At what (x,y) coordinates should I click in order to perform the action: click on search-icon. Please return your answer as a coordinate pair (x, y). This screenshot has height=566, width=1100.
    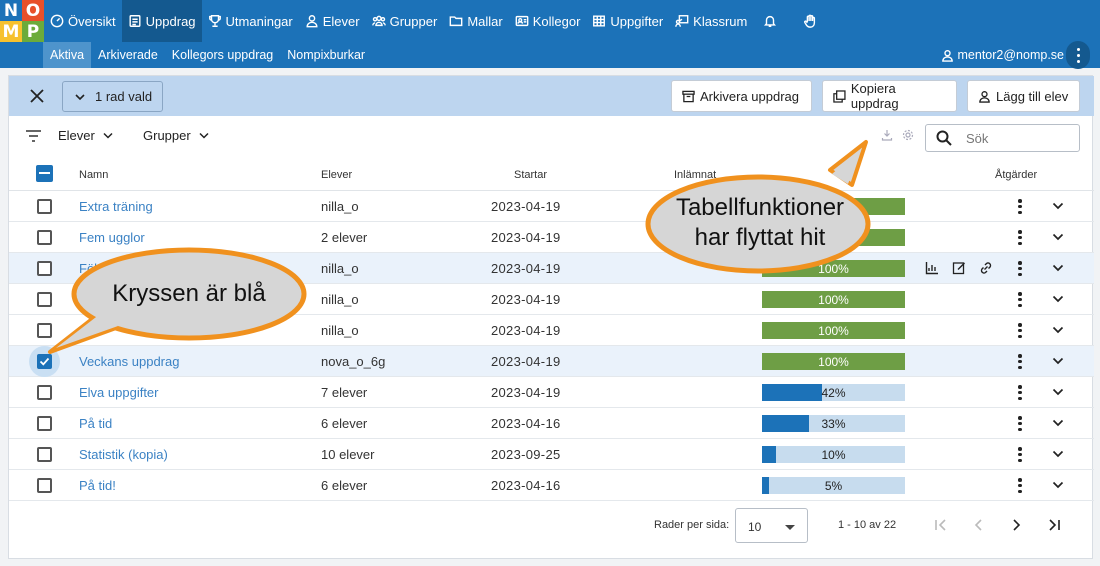
    Looking at the image, I should click on (944, 138).